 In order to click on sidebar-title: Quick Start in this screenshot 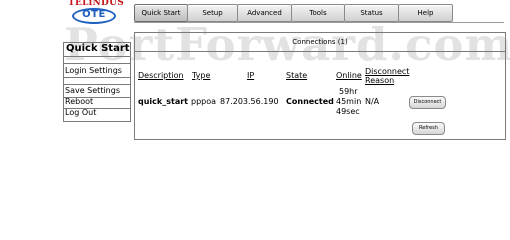, I will do `click(98, 48)`.